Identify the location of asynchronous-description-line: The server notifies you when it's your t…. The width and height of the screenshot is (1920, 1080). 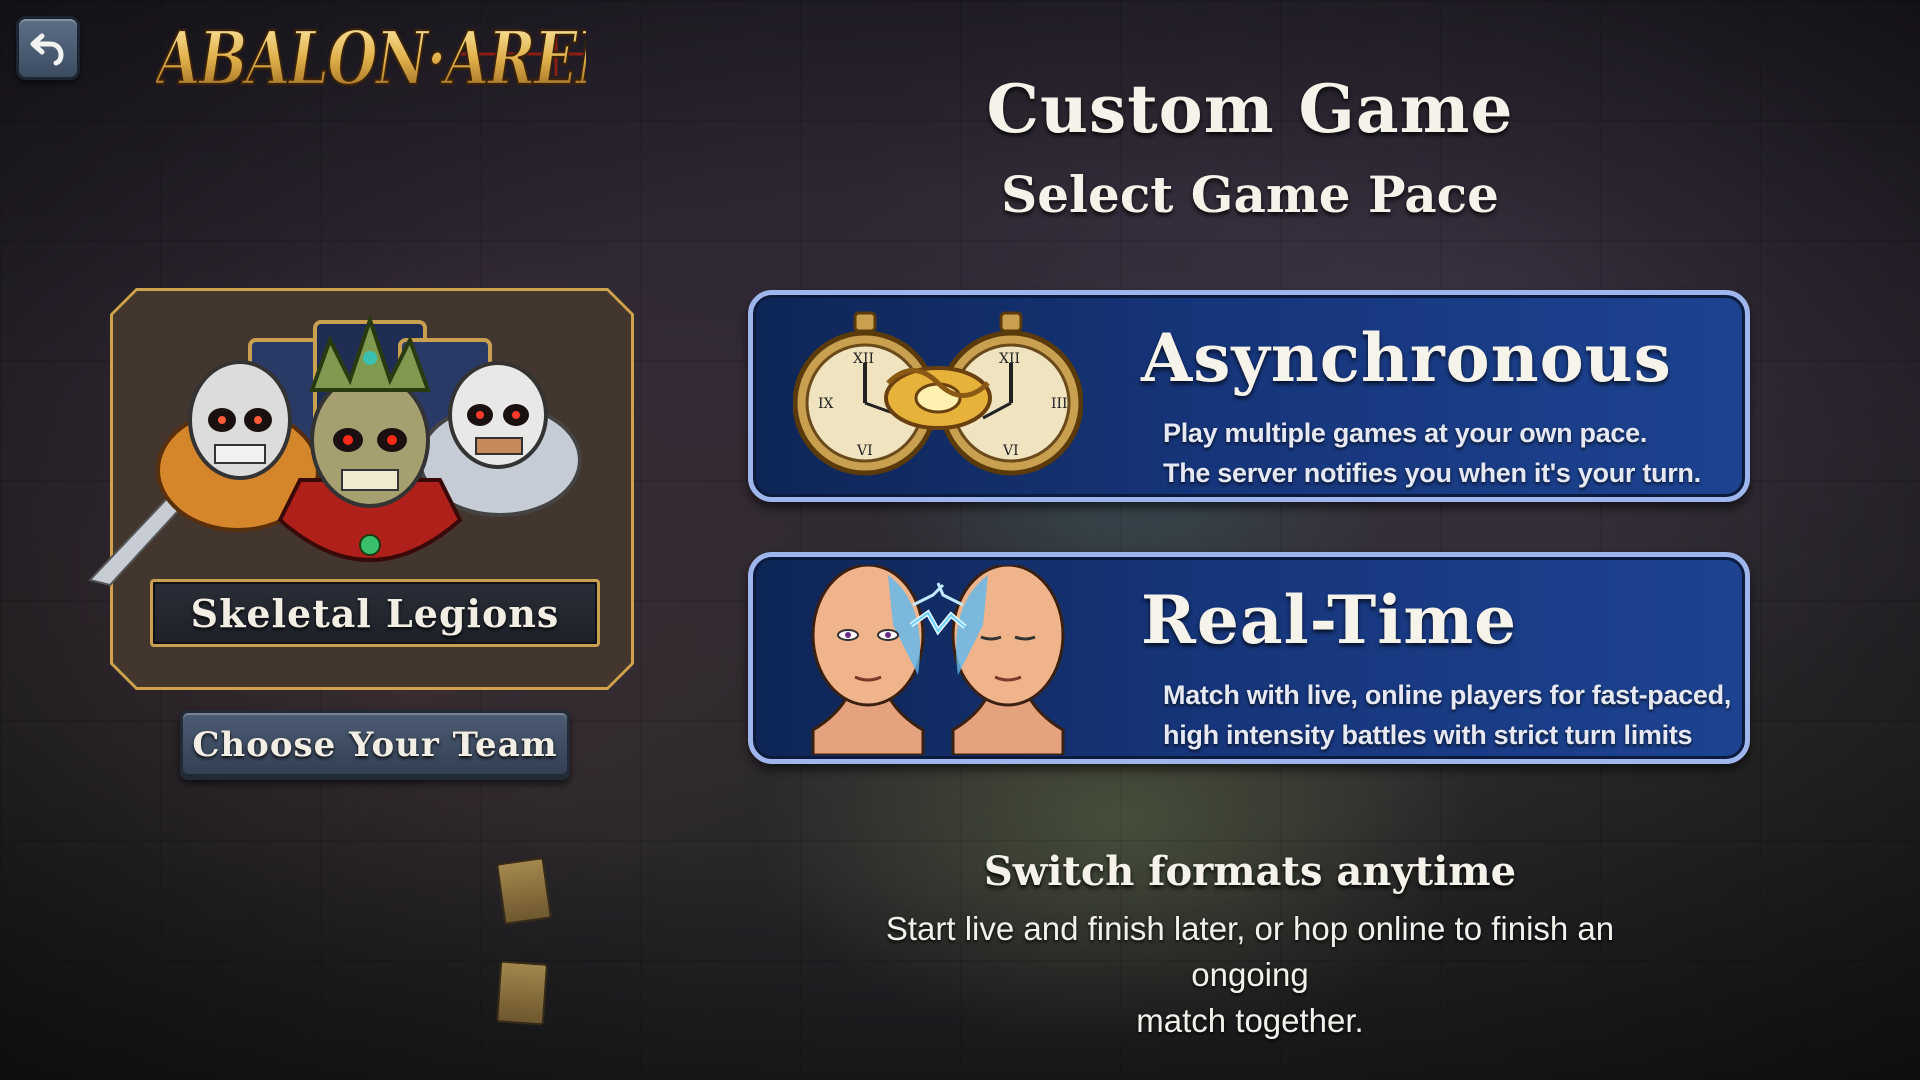
(1432, 473).